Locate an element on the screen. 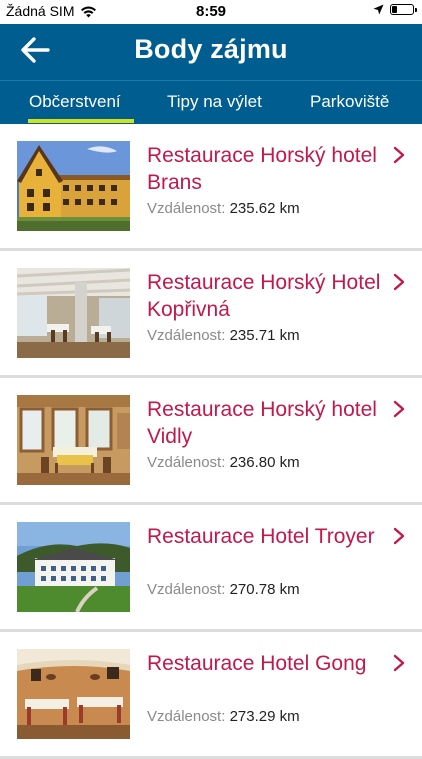 The image size is (422, 759). tab-bar: Občerstvení Tipy na výlet Parkoviště is located at coordinates (211, 102).